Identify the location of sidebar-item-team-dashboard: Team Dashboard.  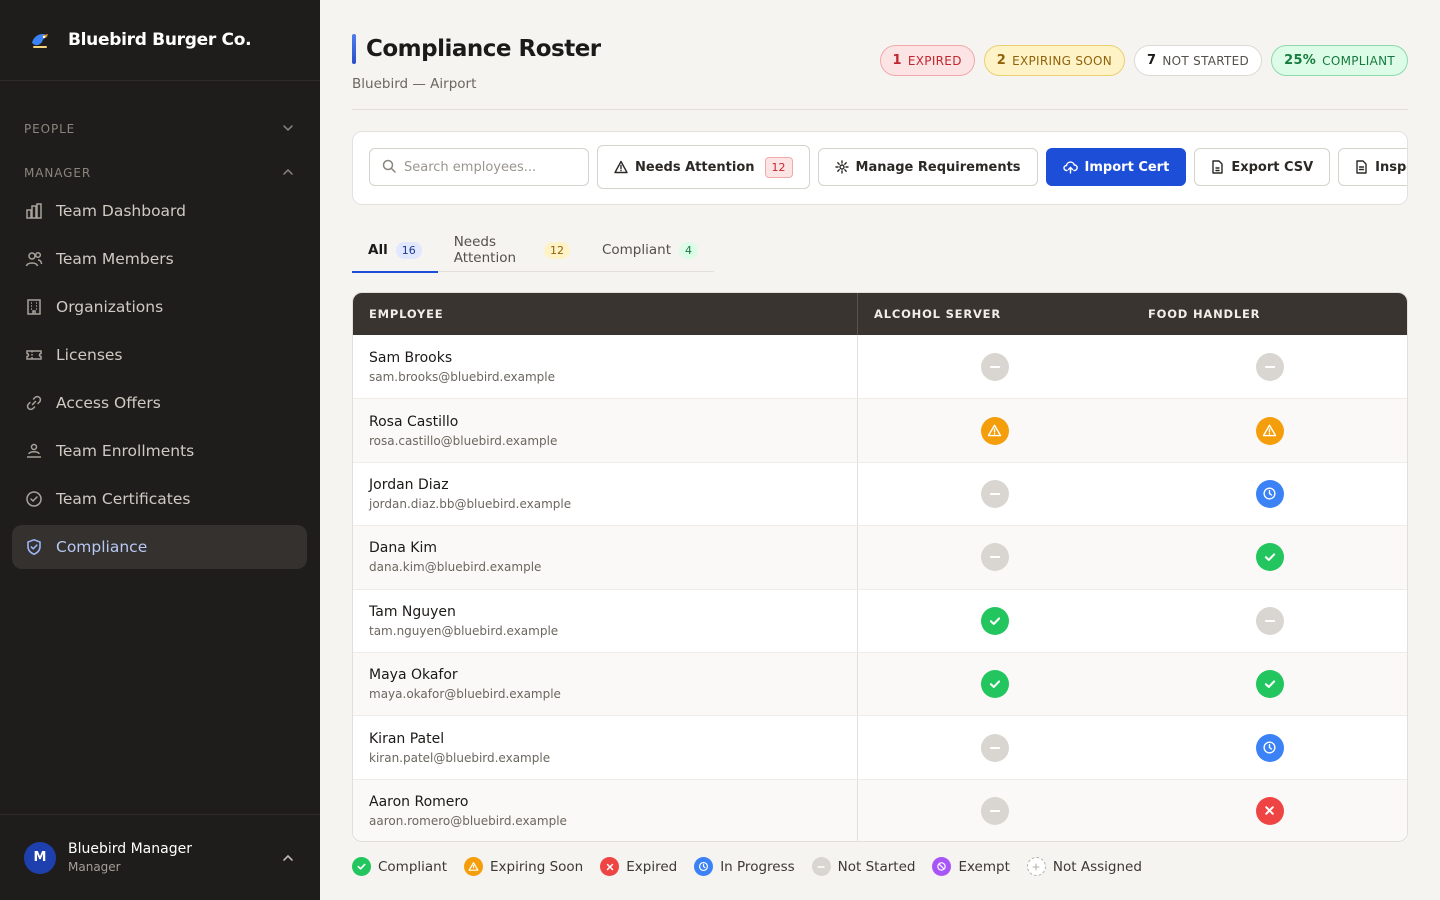
(159, 211).